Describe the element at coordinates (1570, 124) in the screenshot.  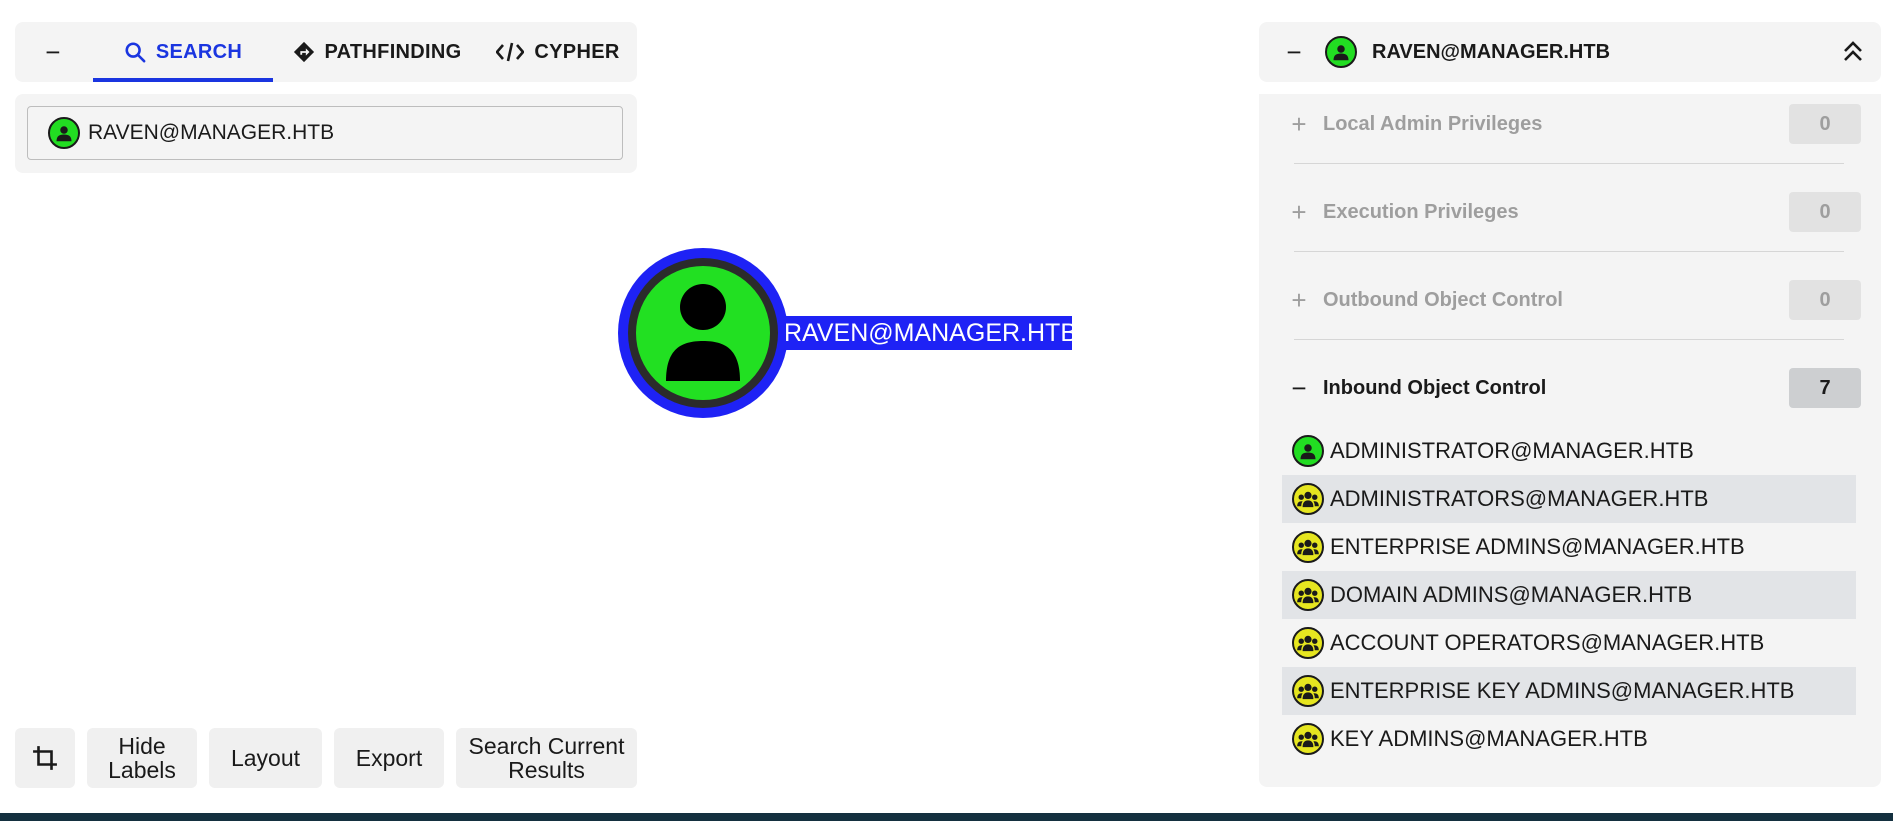
I see `section-local-admin-privileges: + Local Admin Privileges 0` at that location.